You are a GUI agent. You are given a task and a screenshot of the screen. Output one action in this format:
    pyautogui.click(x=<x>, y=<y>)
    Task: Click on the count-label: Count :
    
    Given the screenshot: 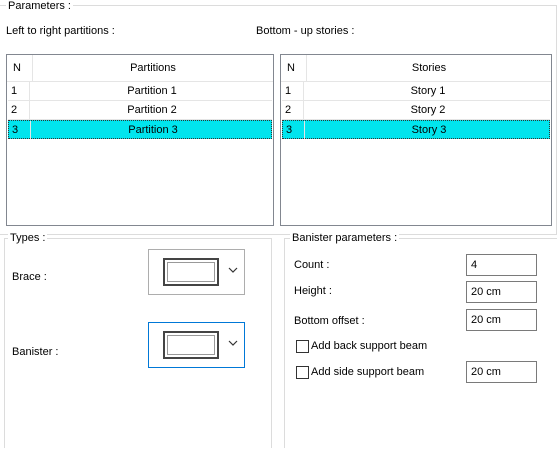 What is the action you would take?
    pyautogui.click(x=312, y=265)
    